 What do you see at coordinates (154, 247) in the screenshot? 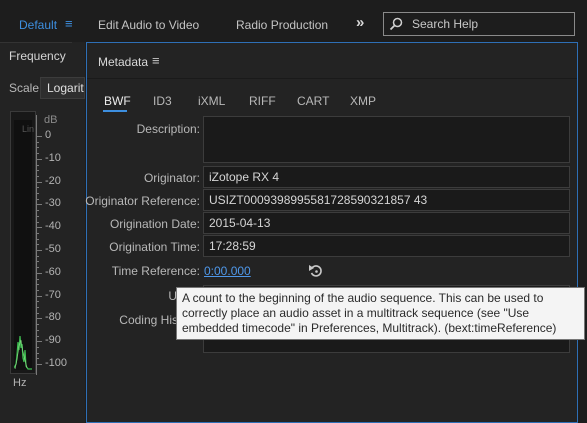
I see `origination-time-label: Origination Time:` at bounding box center [154, 247].